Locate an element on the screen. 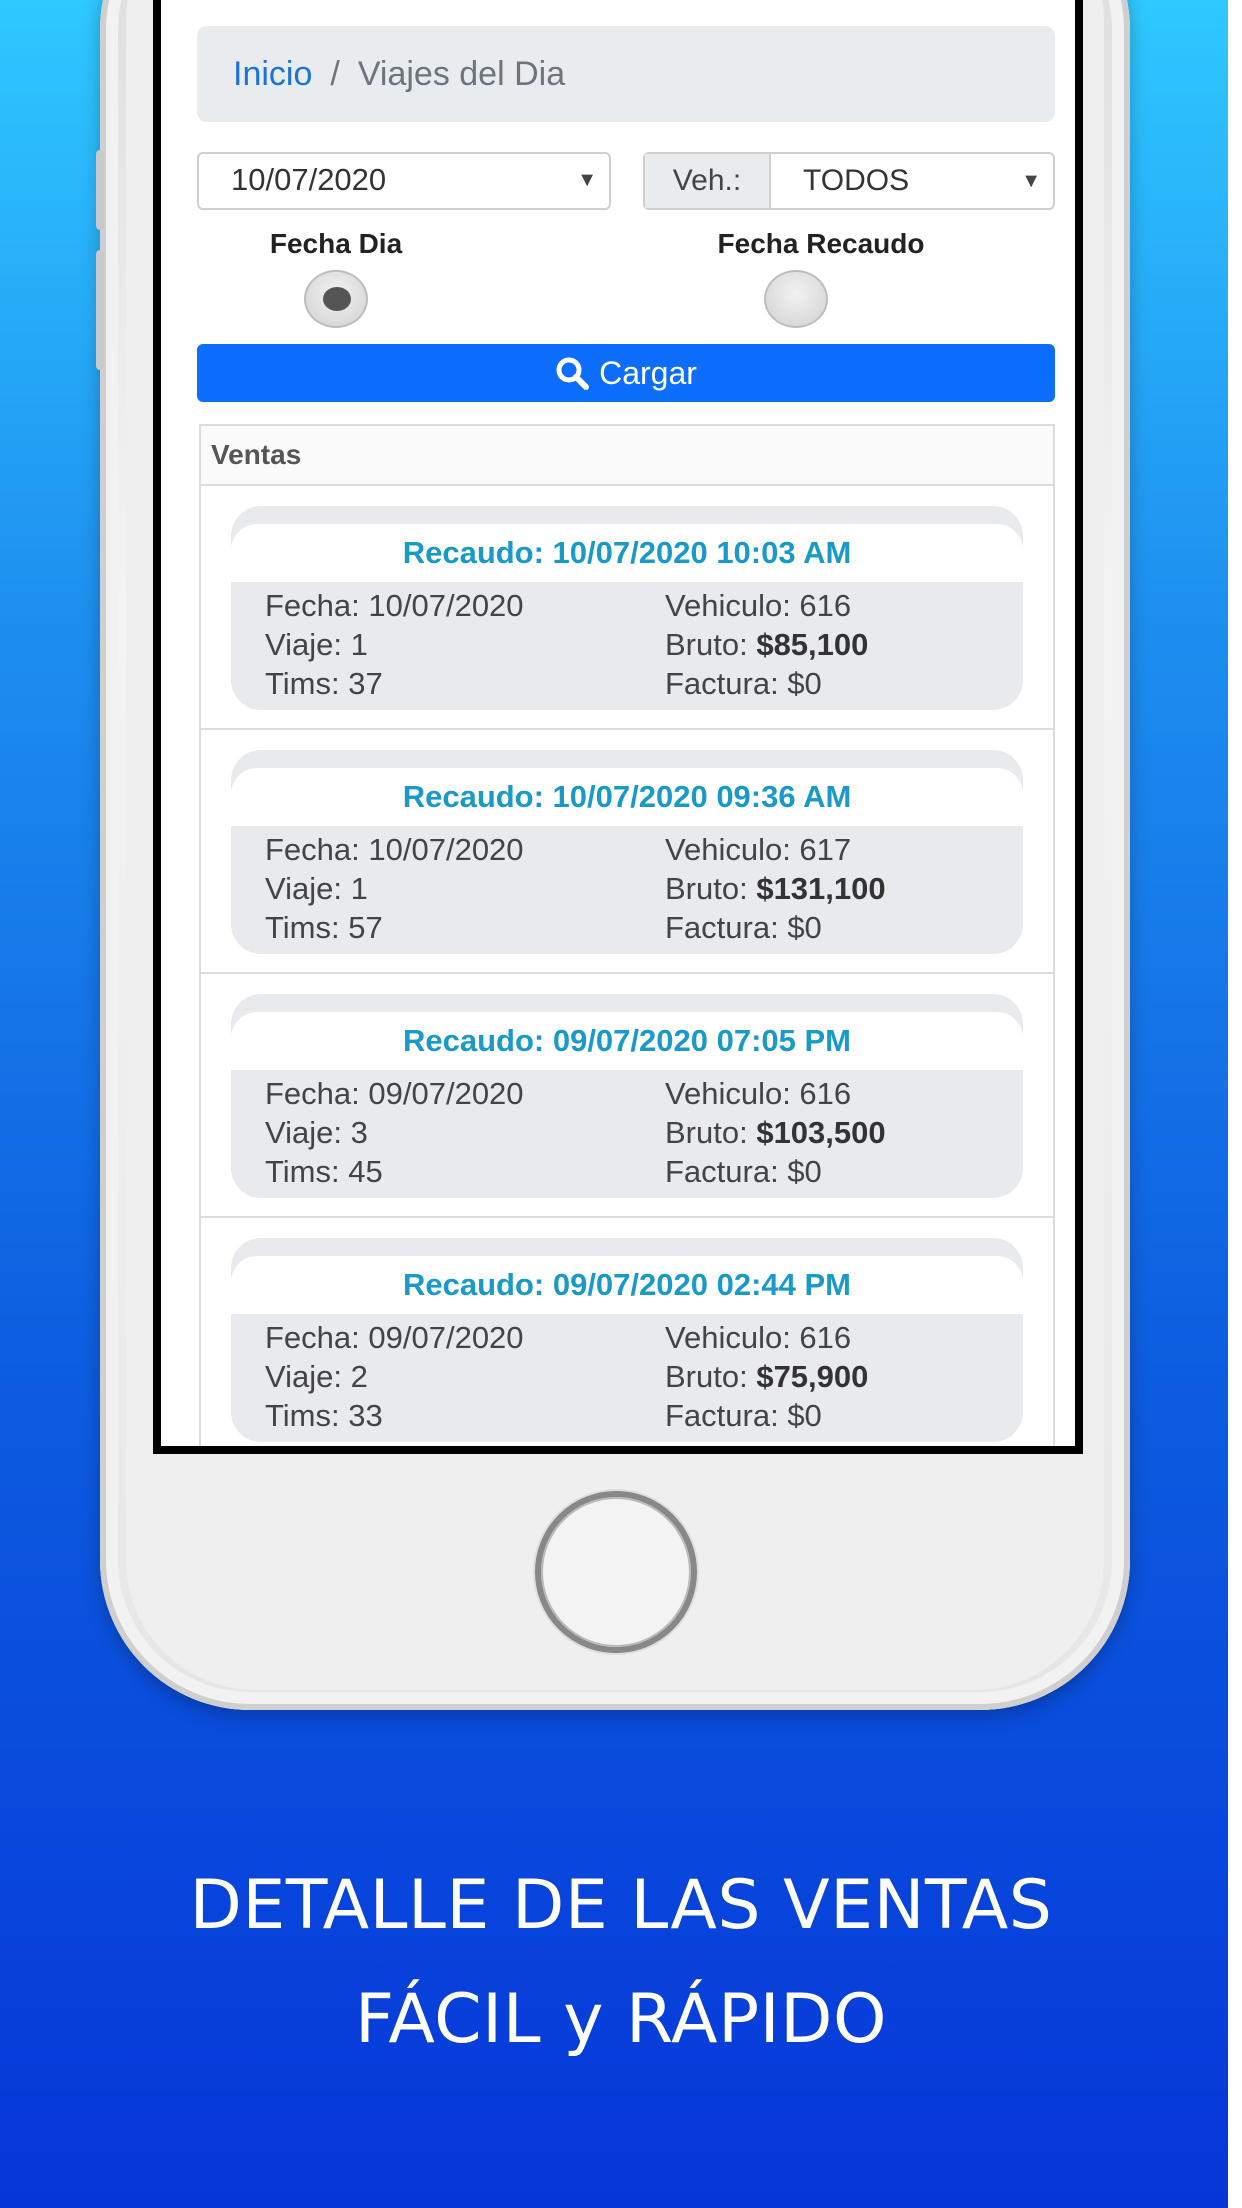 This screenshot has width=1242, height=2208. vehicle-select-value: TODOS is located at coordinates (856, 180).